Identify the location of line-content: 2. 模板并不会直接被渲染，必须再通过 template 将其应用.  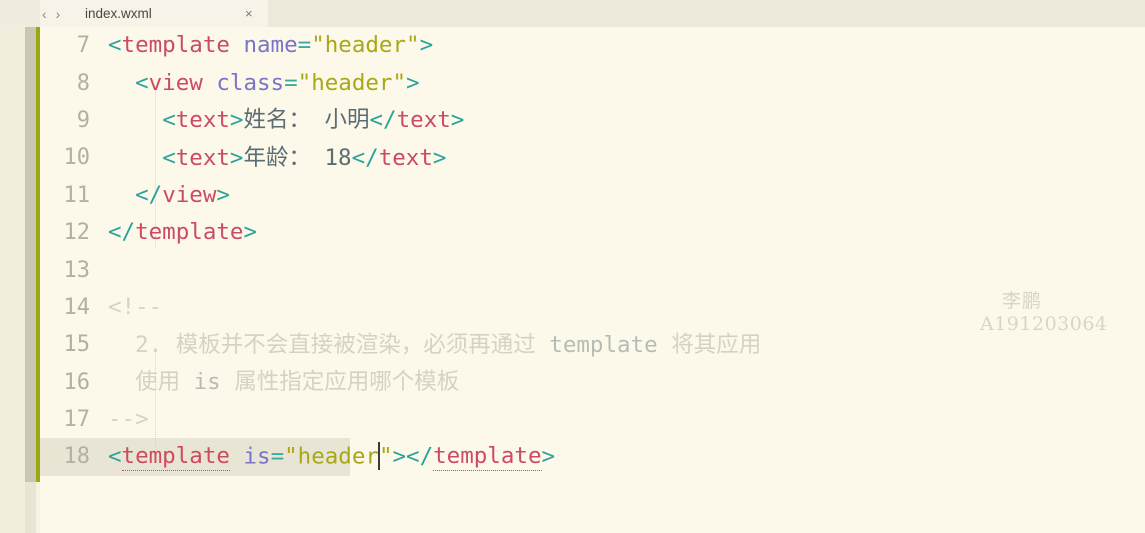
(435, 344).